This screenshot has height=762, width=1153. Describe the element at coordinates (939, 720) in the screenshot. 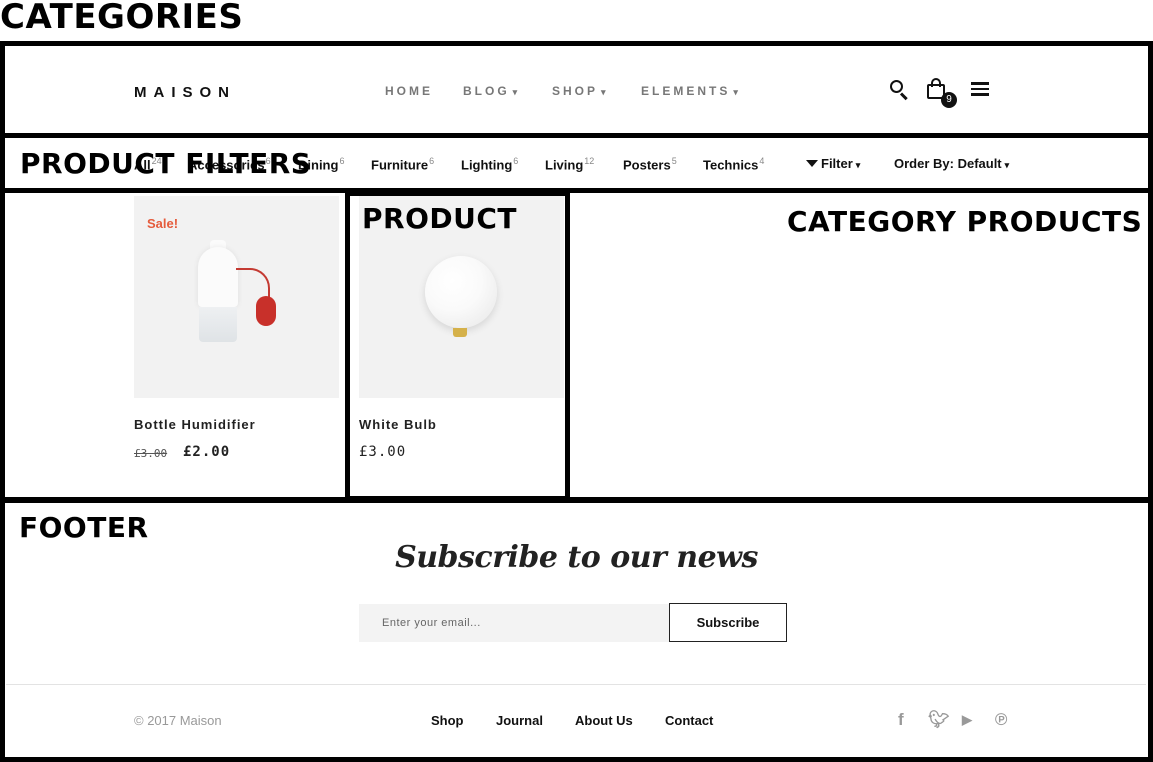

I see `twitter-icon: 🐦︎` at that location.